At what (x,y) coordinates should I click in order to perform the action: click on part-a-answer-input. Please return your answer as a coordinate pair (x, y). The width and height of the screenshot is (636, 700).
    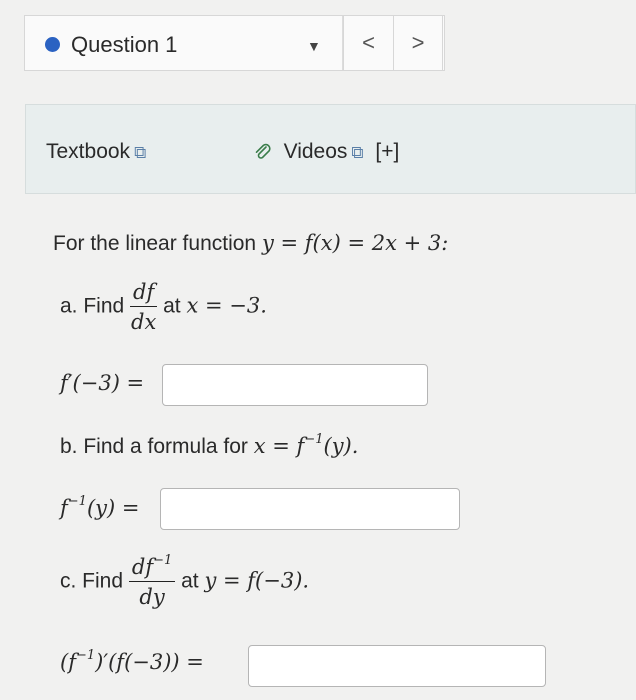
    Looking at the image, I should click on (295, 385).